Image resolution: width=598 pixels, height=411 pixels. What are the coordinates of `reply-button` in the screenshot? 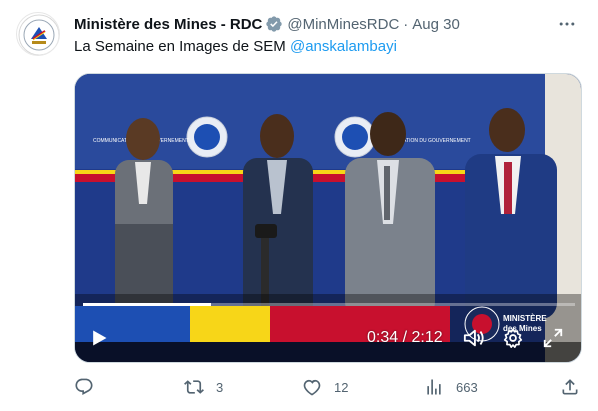 It's located at (90, 387).